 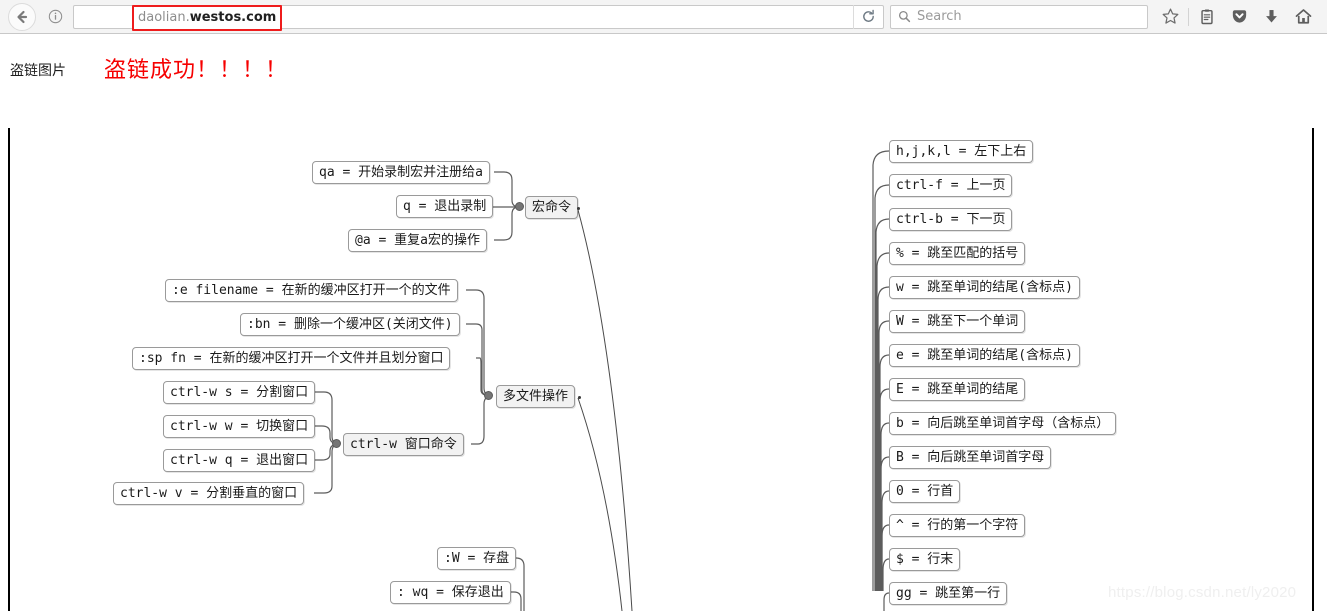 I want to click on mindmap-branch-macro: 宏命令, so click(x=552, y=207).